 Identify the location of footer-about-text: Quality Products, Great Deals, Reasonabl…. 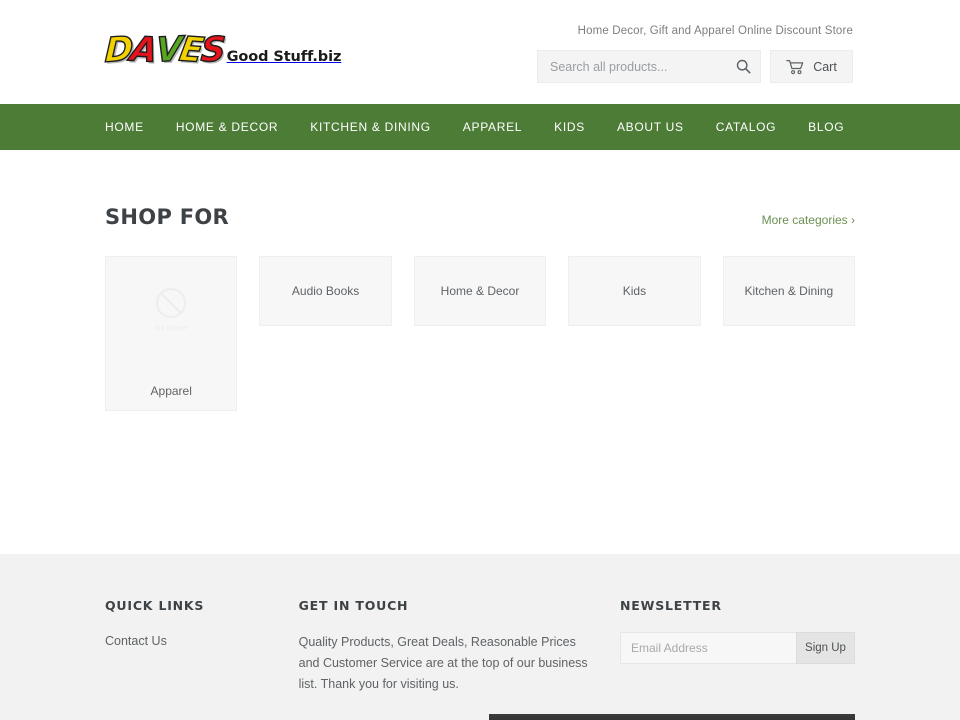
(443, 663).